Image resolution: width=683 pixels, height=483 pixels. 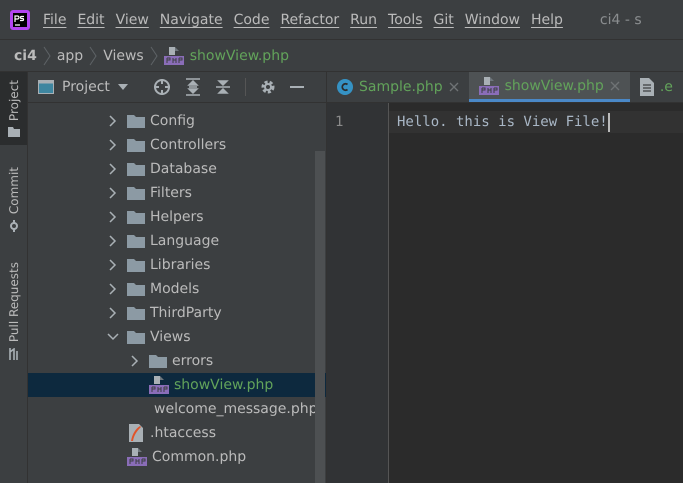 I want to click on app-logo-icon, so click(x=20, y=20).